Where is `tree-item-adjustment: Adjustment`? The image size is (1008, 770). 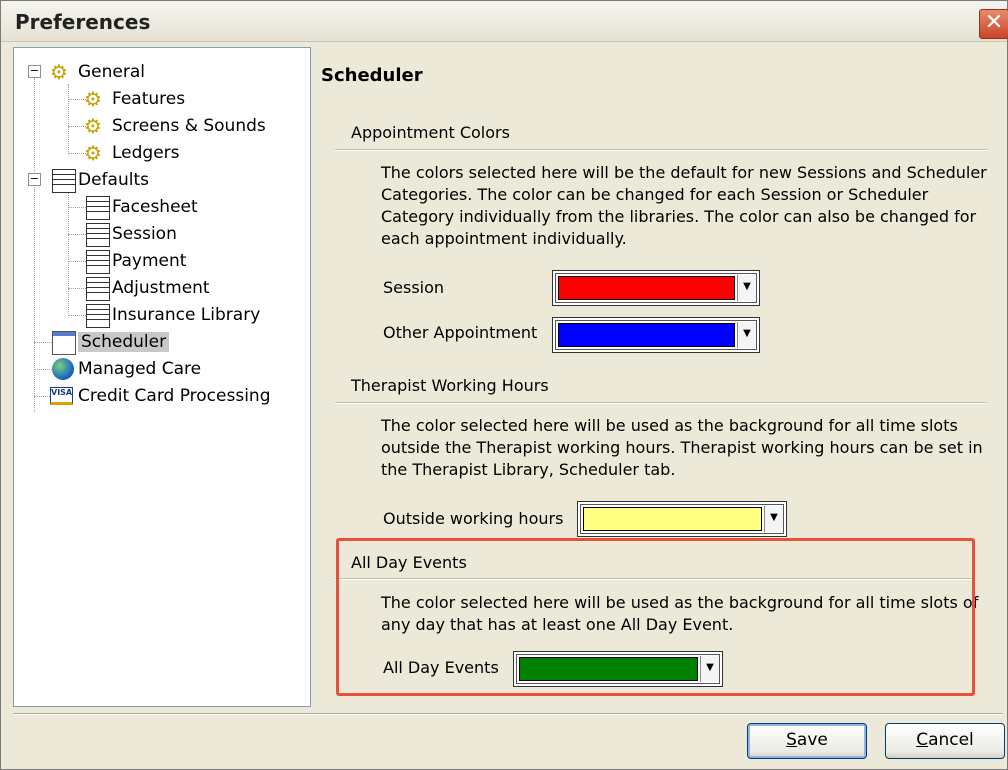
tree-item-adjustment: Adjustment is located at coordinates (147, 288).